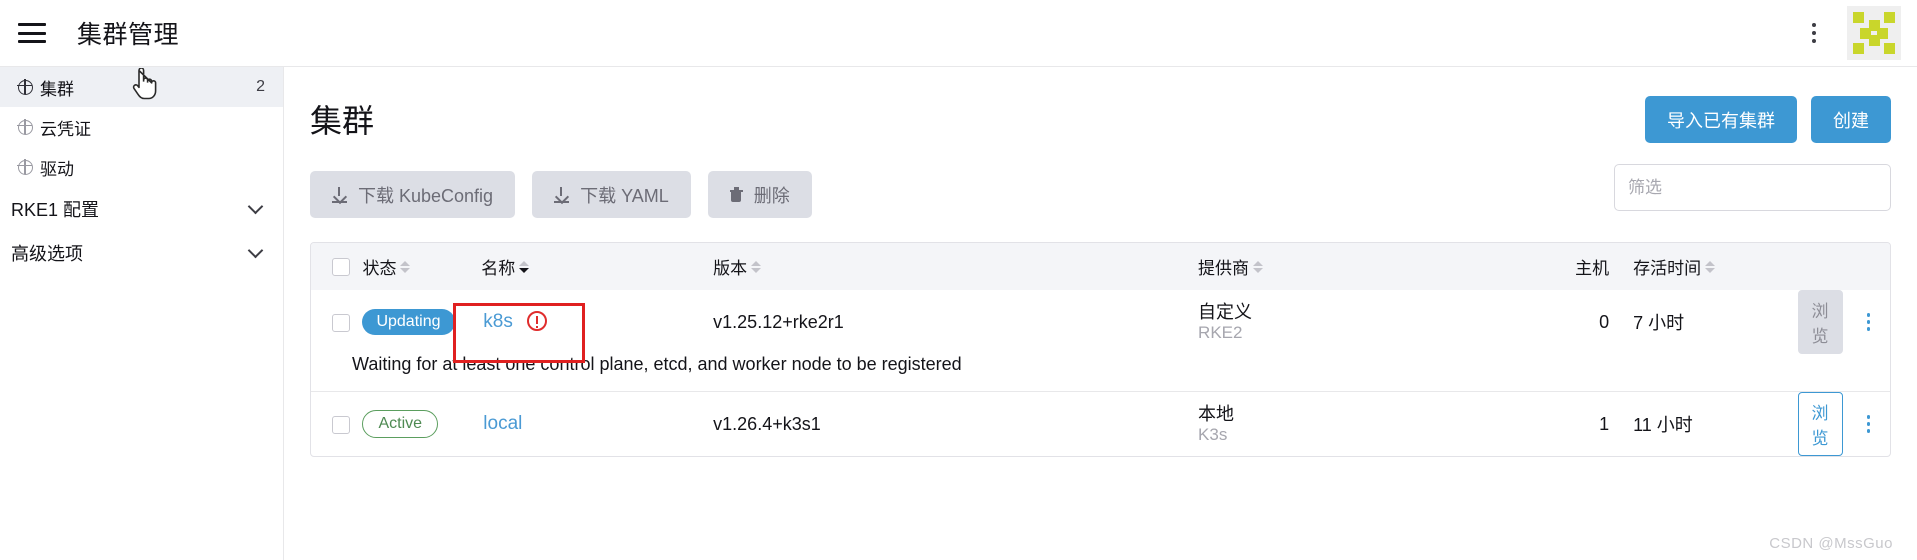  What do you see at coordinates (65, 129) in the screenshot?
I see `sidebar-item-label: 云凭证` at bounding box center [65, 129].